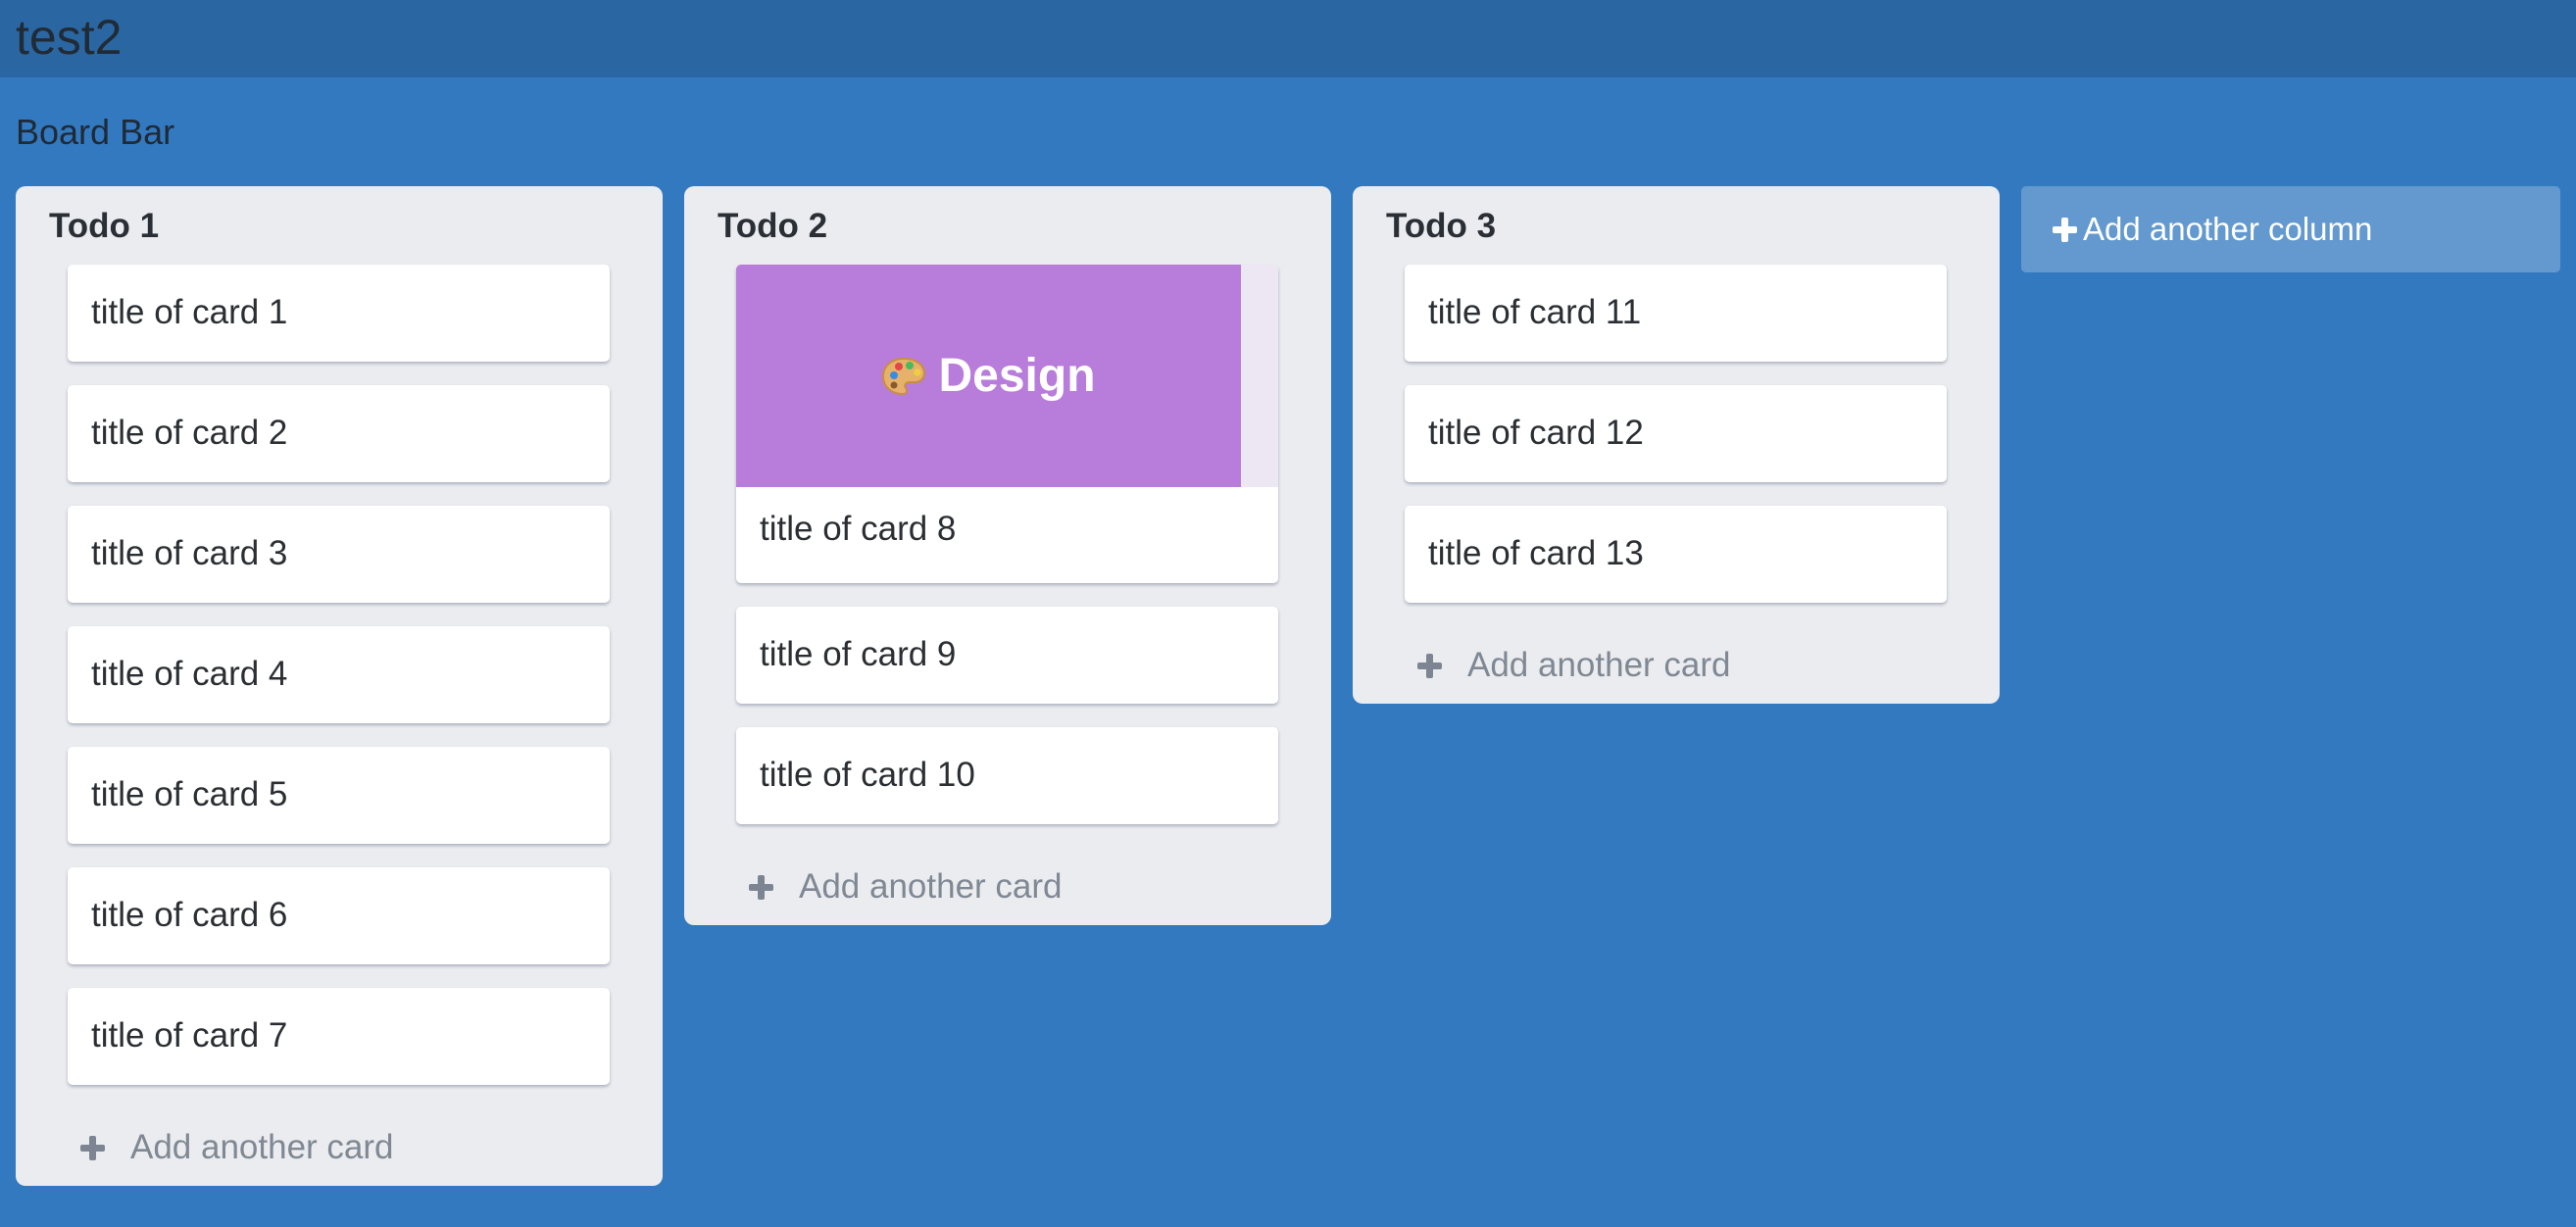  Describe the element at coordinates (1288, 38) in the screenshot. I see `app-bar: test2` at that location.